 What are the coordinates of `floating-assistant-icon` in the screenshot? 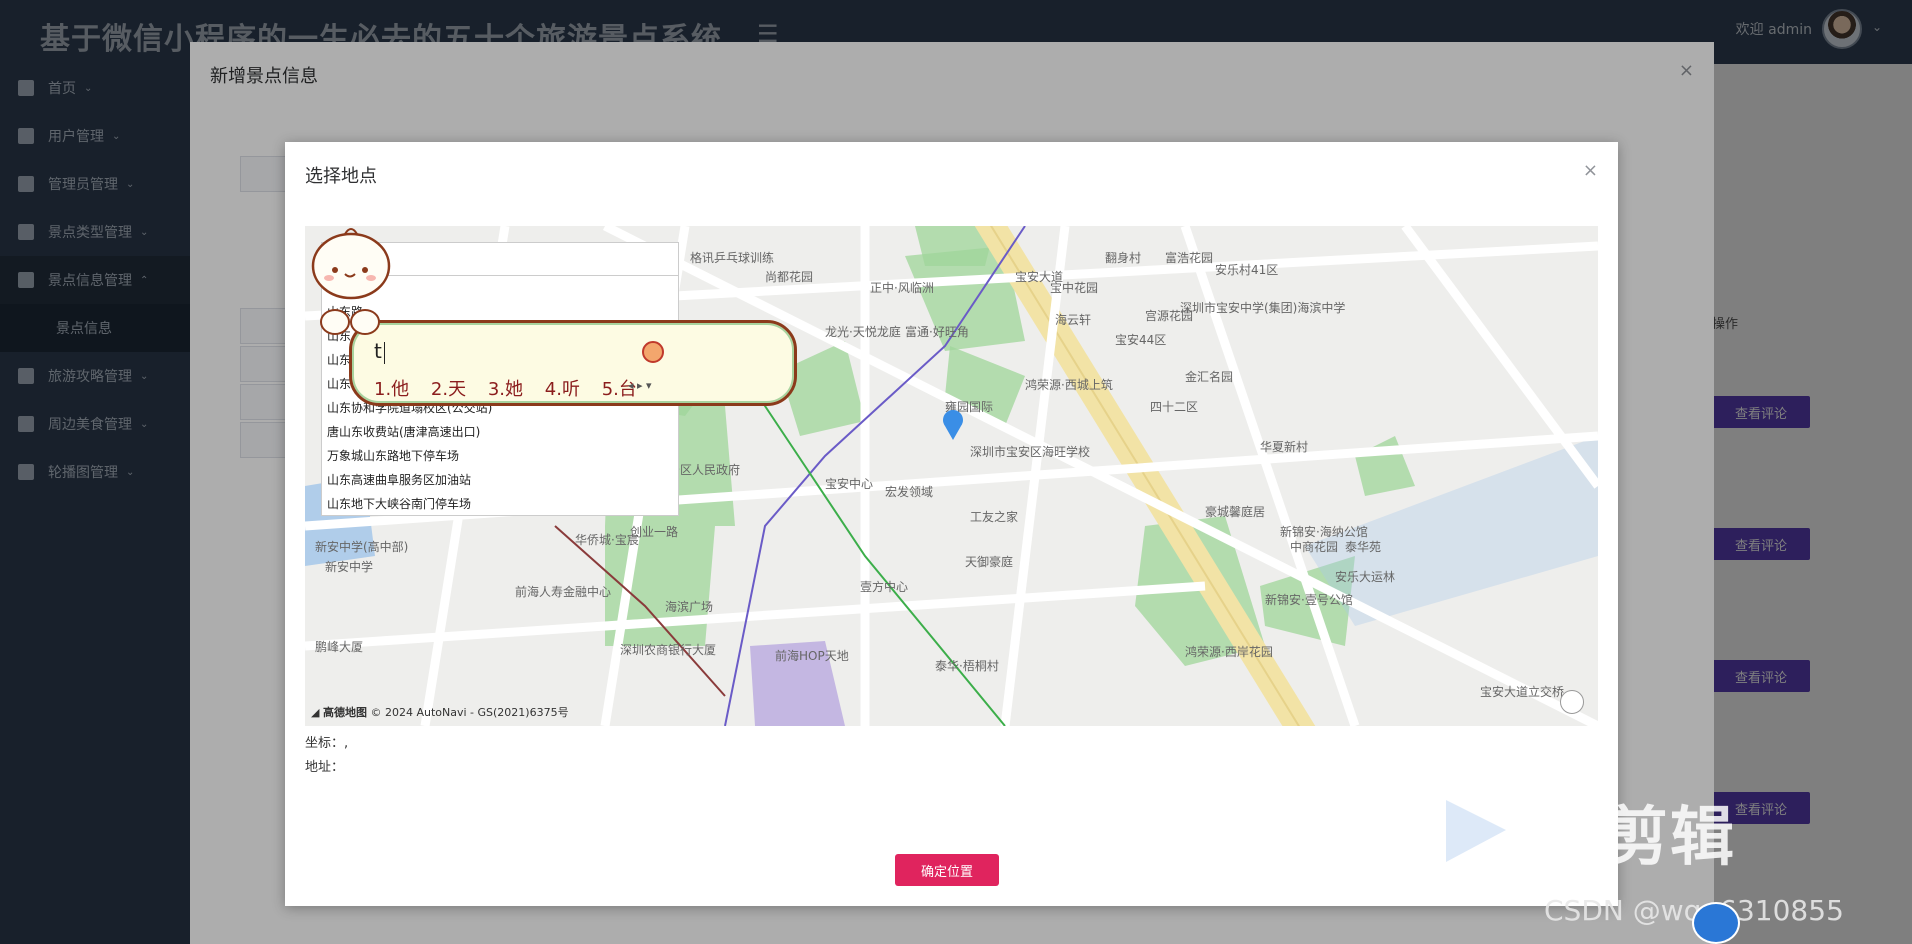 It's located at (1716, 923).